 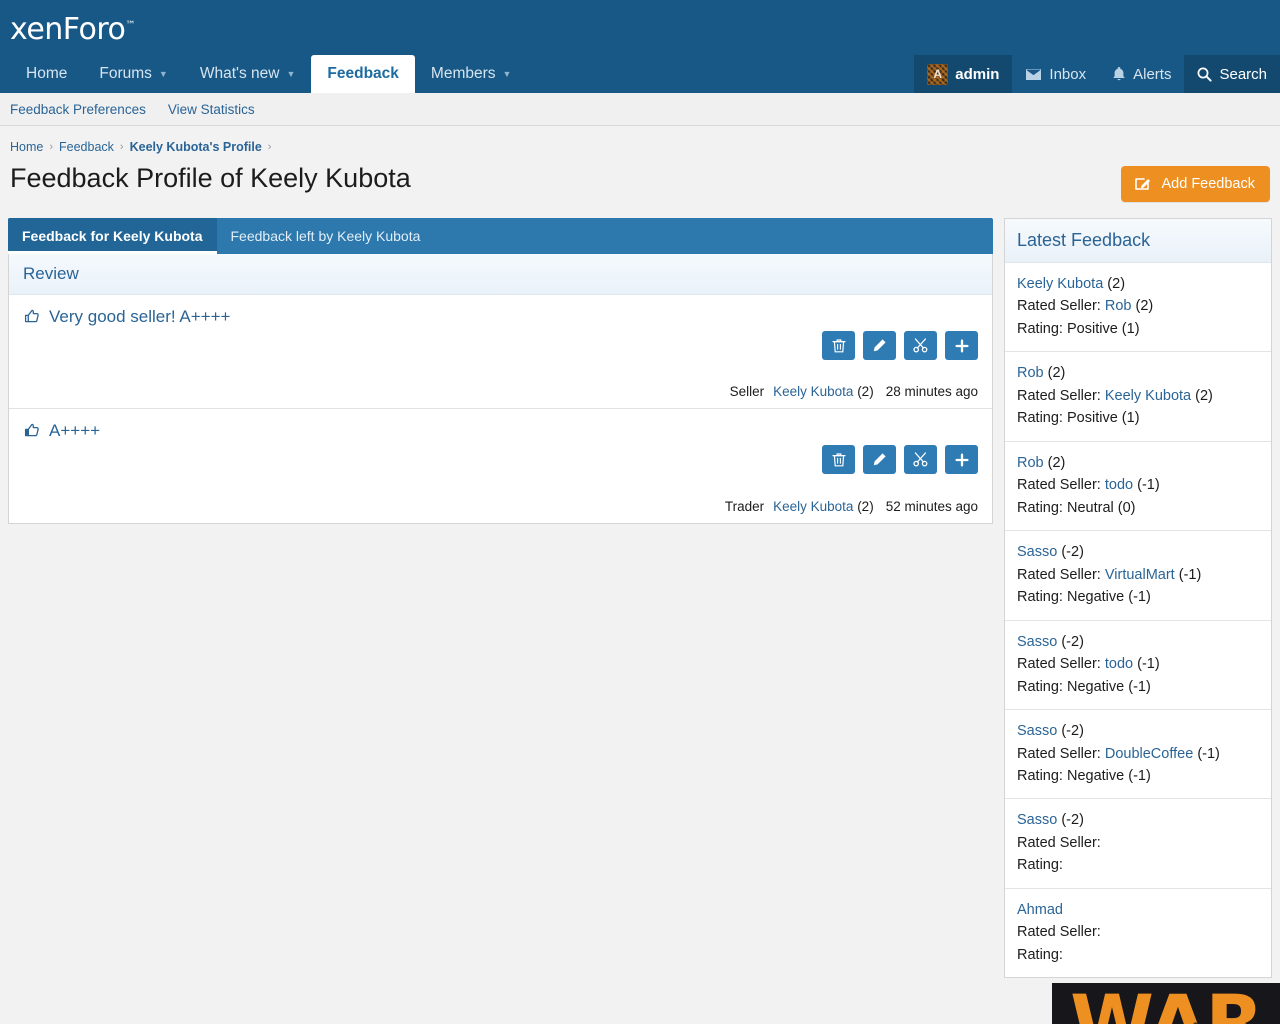 What do you see at coordinates (1140, 575) in the screenshot?
I see `sidebar-seller-link: VirtualMart` at bounding box center [1140, 575].